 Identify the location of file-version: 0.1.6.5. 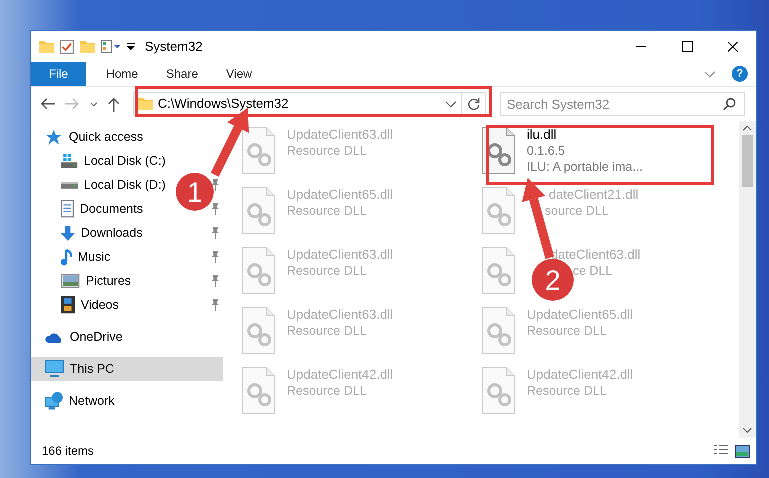
(546, 151).